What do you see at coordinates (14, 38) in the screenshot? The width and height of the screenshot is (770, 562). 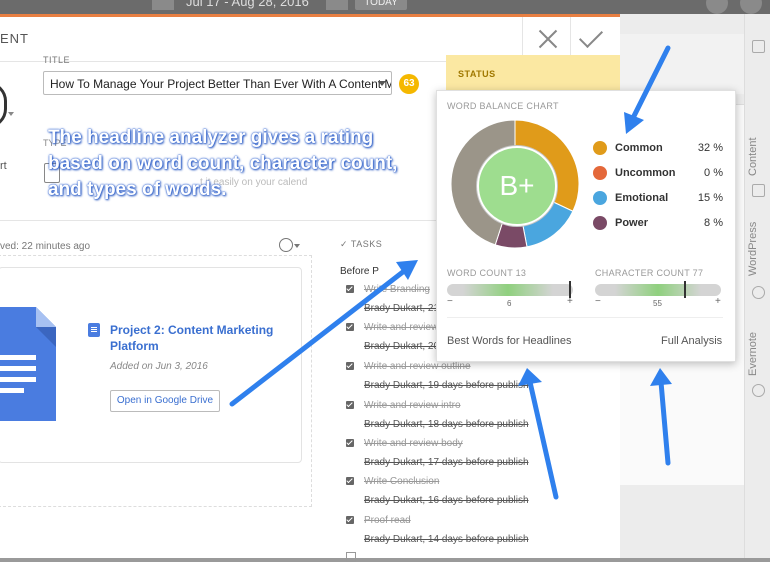 I see `modal-title: ENT` at bounding box center [14, 38].